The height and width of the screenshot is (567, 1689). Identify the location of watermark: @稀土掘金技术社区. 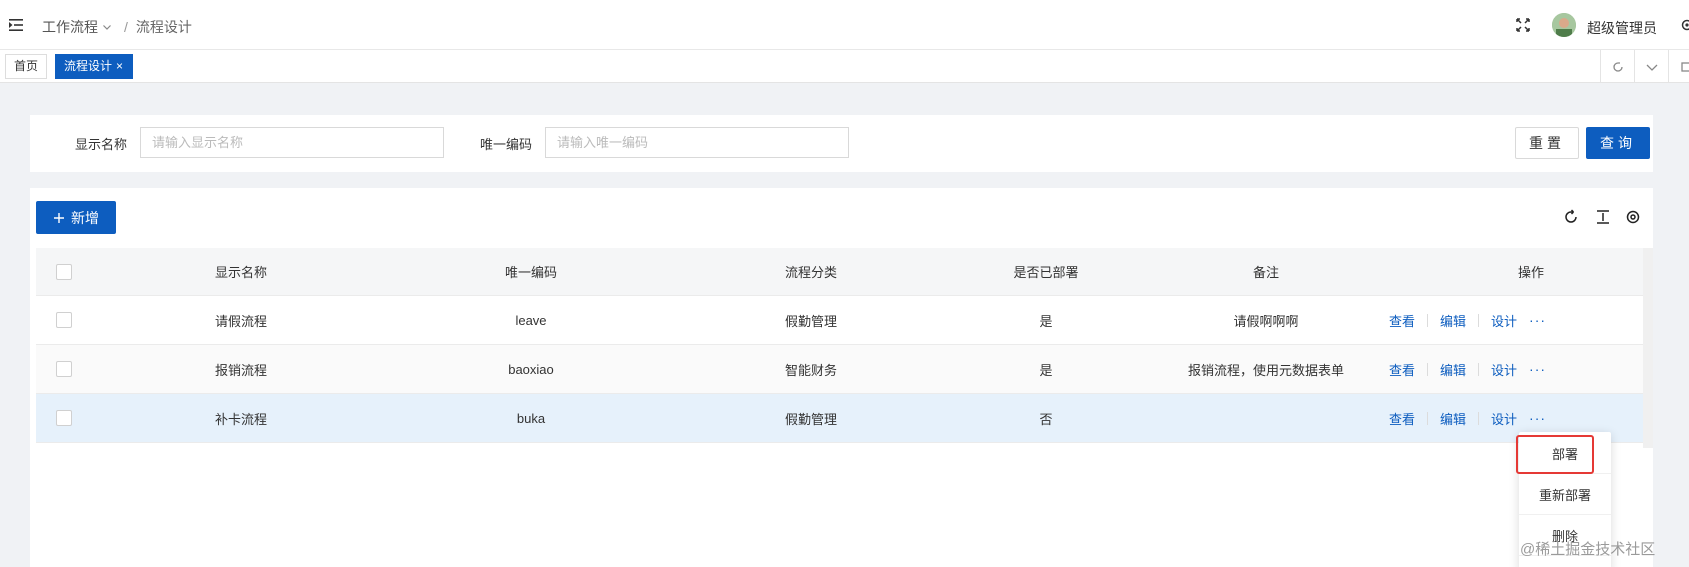
(1588, 549).